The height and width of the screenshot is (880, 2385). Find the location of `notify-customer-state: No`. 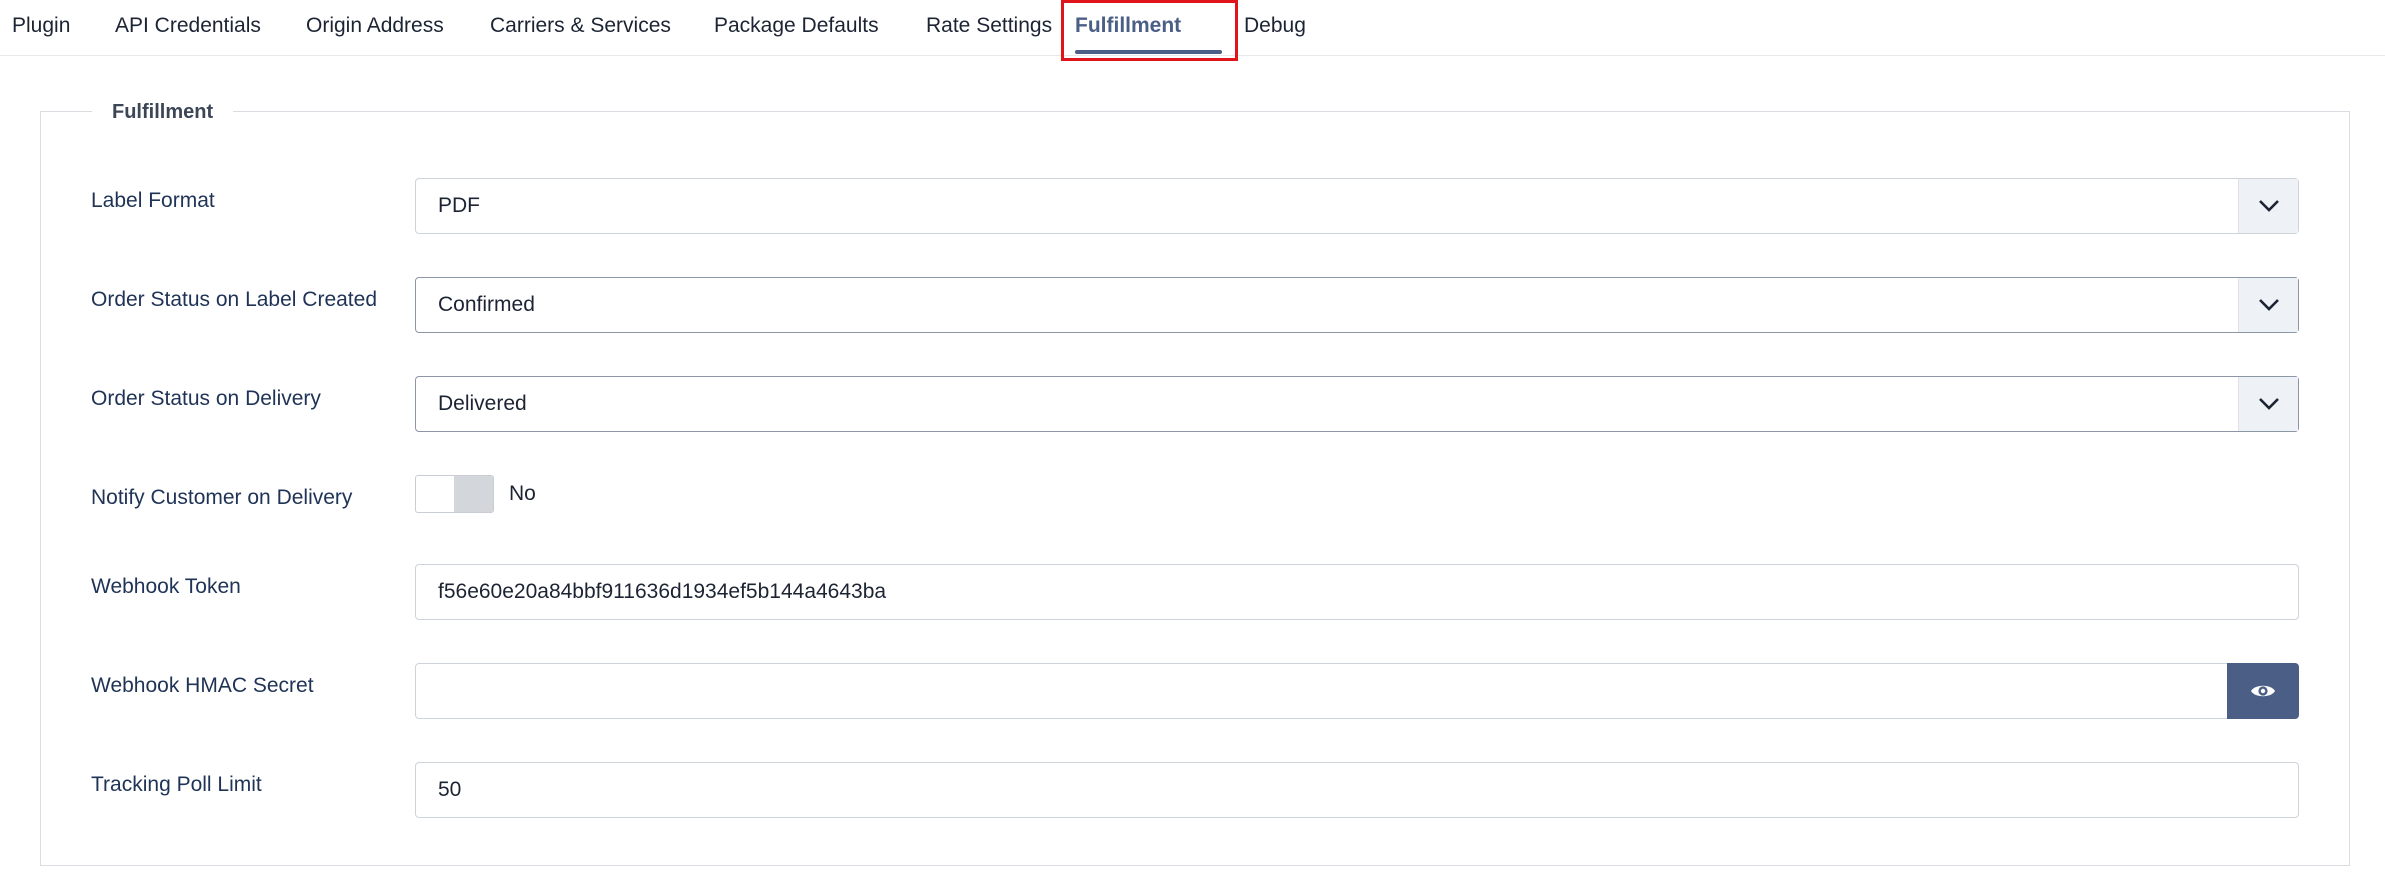

notify-customer-state: No is located at coordinates (522, 493).